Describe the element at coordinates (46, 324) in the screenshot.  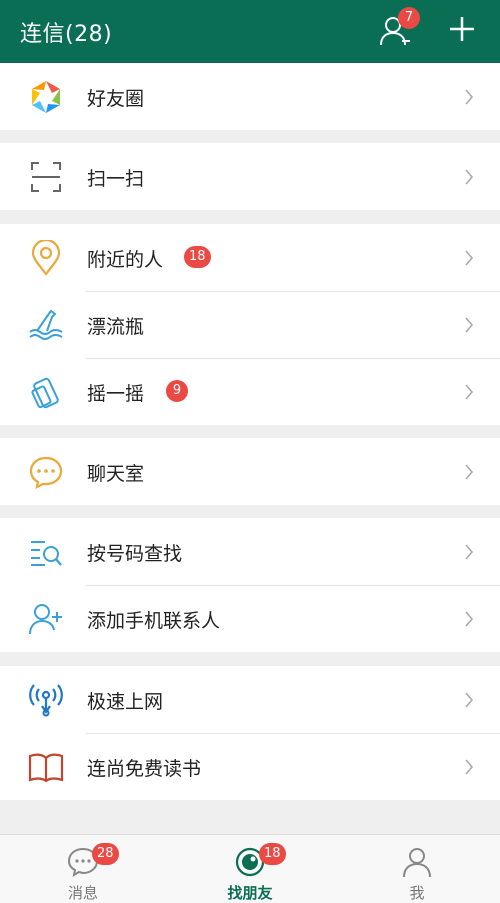
I see `drift-bottle-icon` at that location.